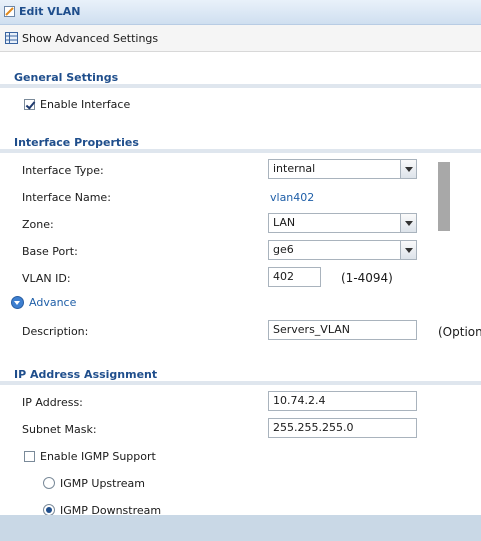 Image resolution: width=481 pixels, height=541 pixels. Describe the element at coordinates (90, 38) in the screenshot. I see `show-advanced-settings-button: Show Advanced Settings` at that location.